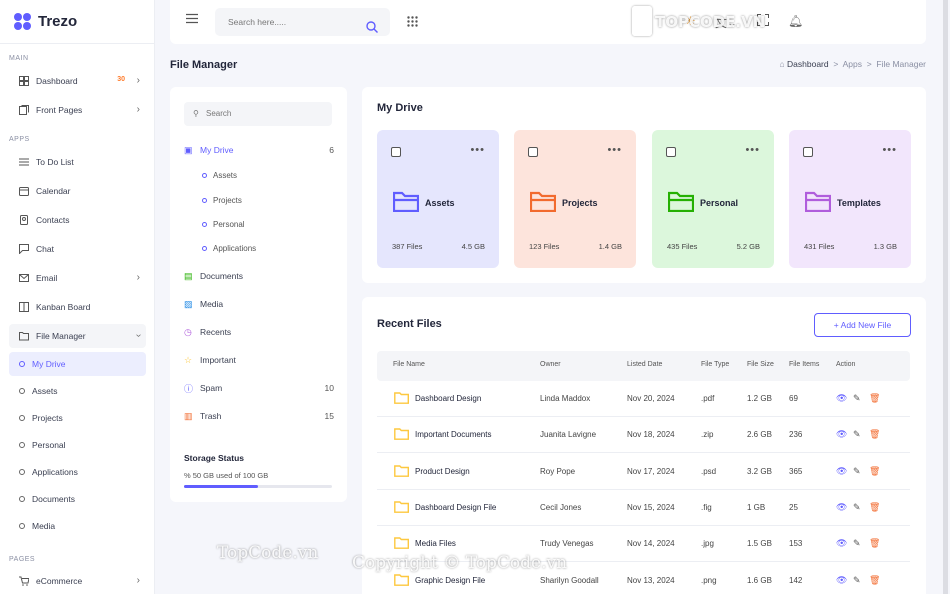 The height and width of the screenshot is (594, 950). Describe the element at coordinates (450, 580) in the screenshot. I see `file-name: Graphic Design File` at that location.